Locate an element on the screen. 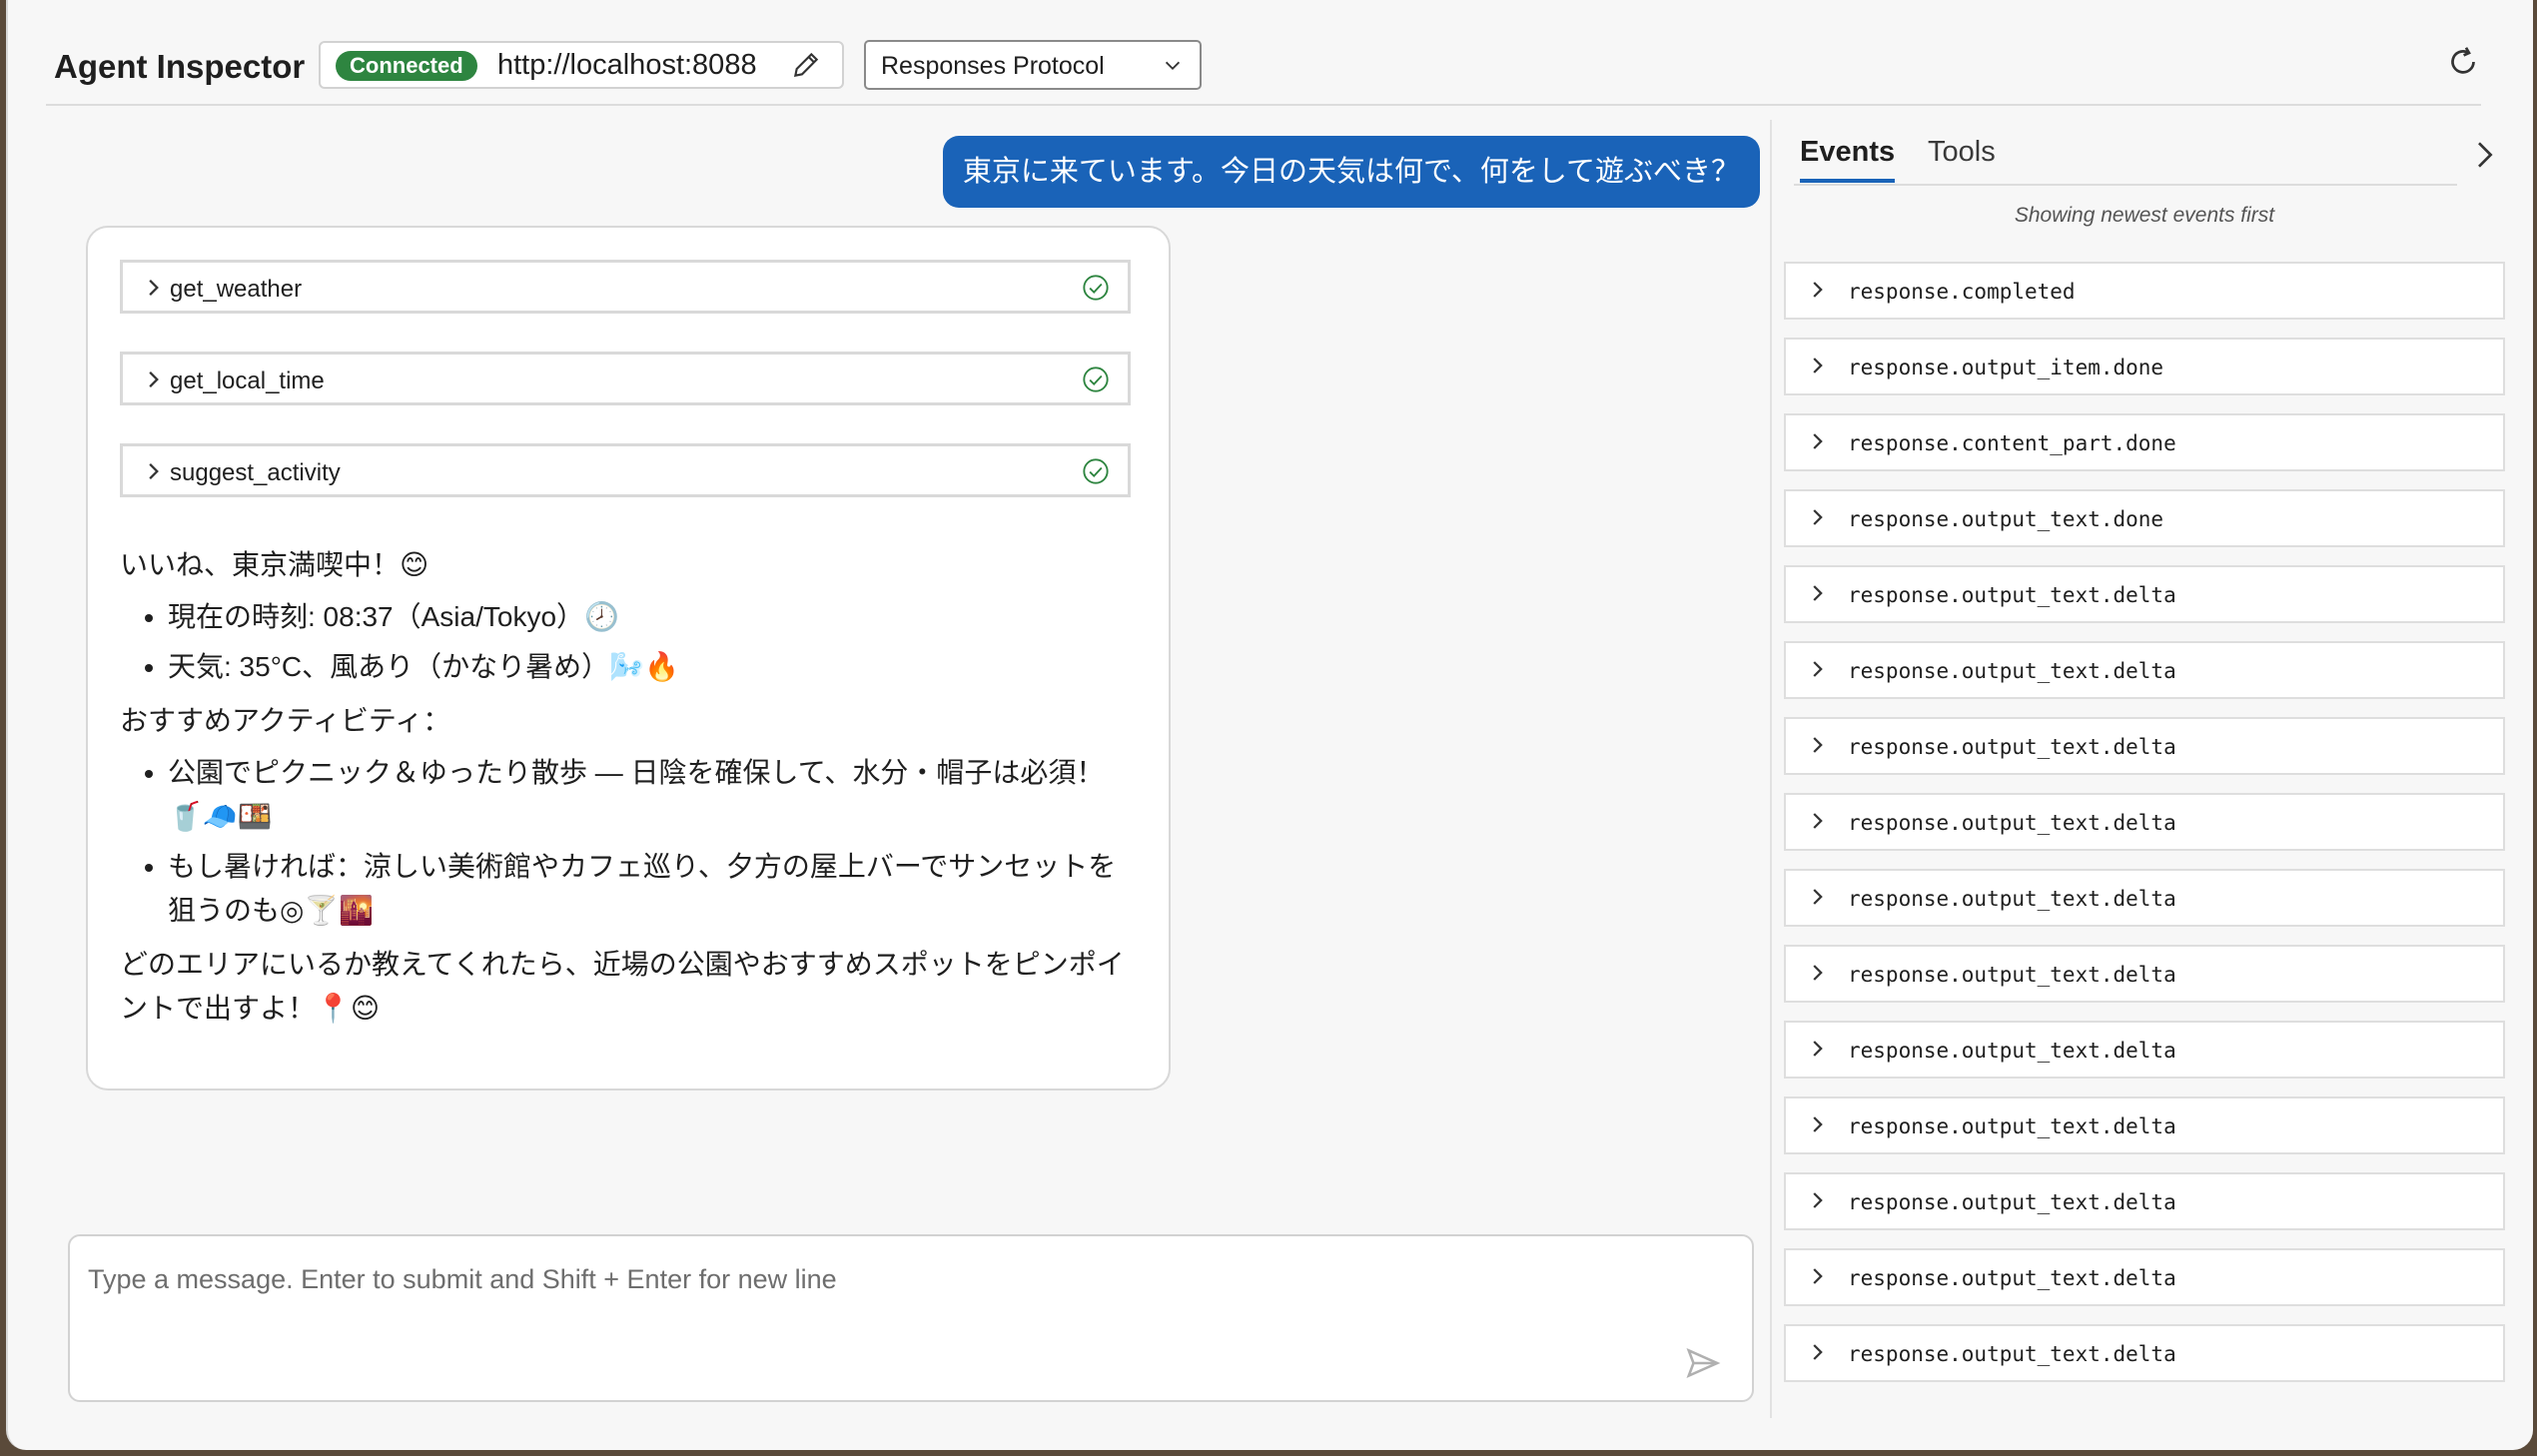 The width and height of the screenshot is (2537, 1456). event-item: response.output_text.done is located at coordinates (2144, 518).